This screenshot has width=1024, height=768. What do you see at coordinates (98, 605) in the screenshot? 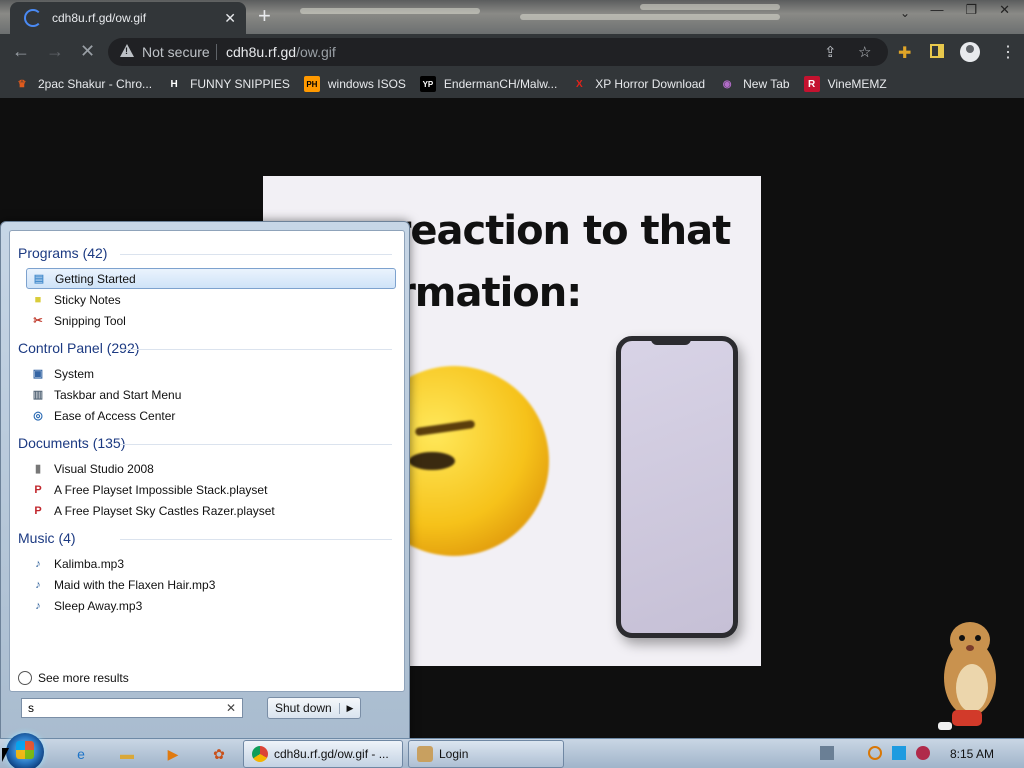
I see `result-label: Sleep Away.mp3` at bounding box center [98, 605].